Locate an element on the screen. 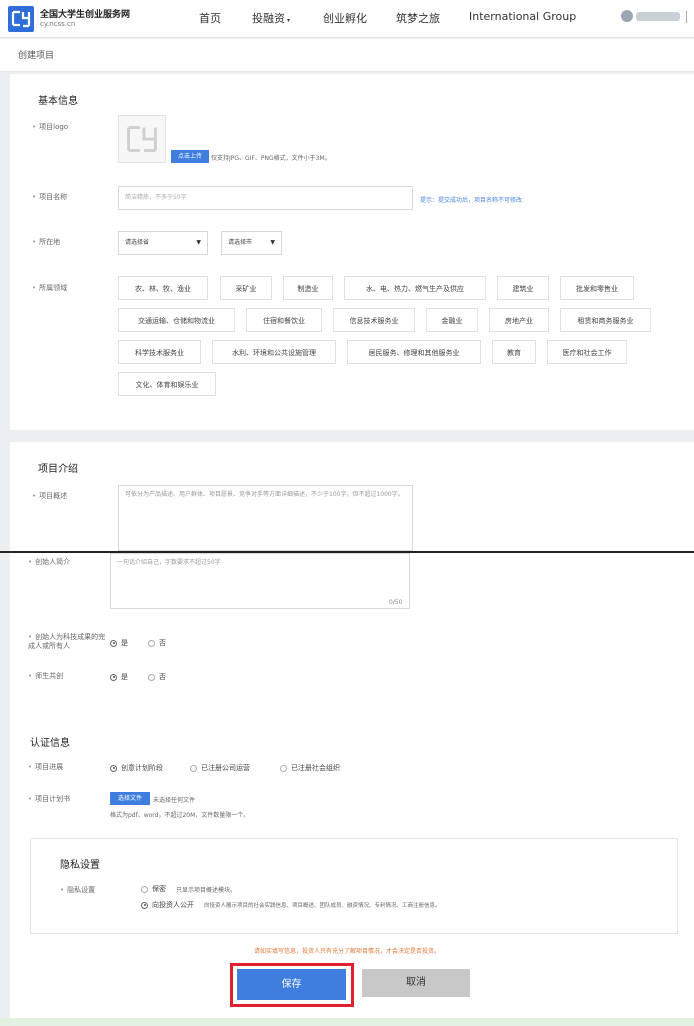 The height and width of the screenshot is (1026, 694). field-tag: 建筑业 is located at coordinates (523, 288).